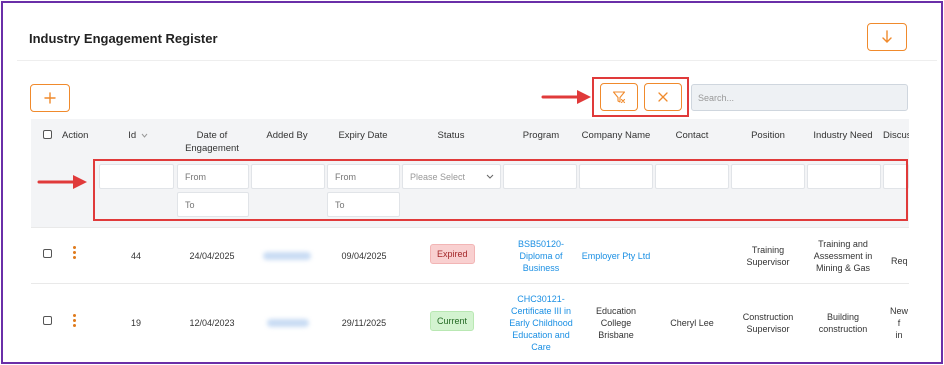 The width and height of the screenshot is (944, 365). I want to click on discussion-line: in, so click(899, 335).